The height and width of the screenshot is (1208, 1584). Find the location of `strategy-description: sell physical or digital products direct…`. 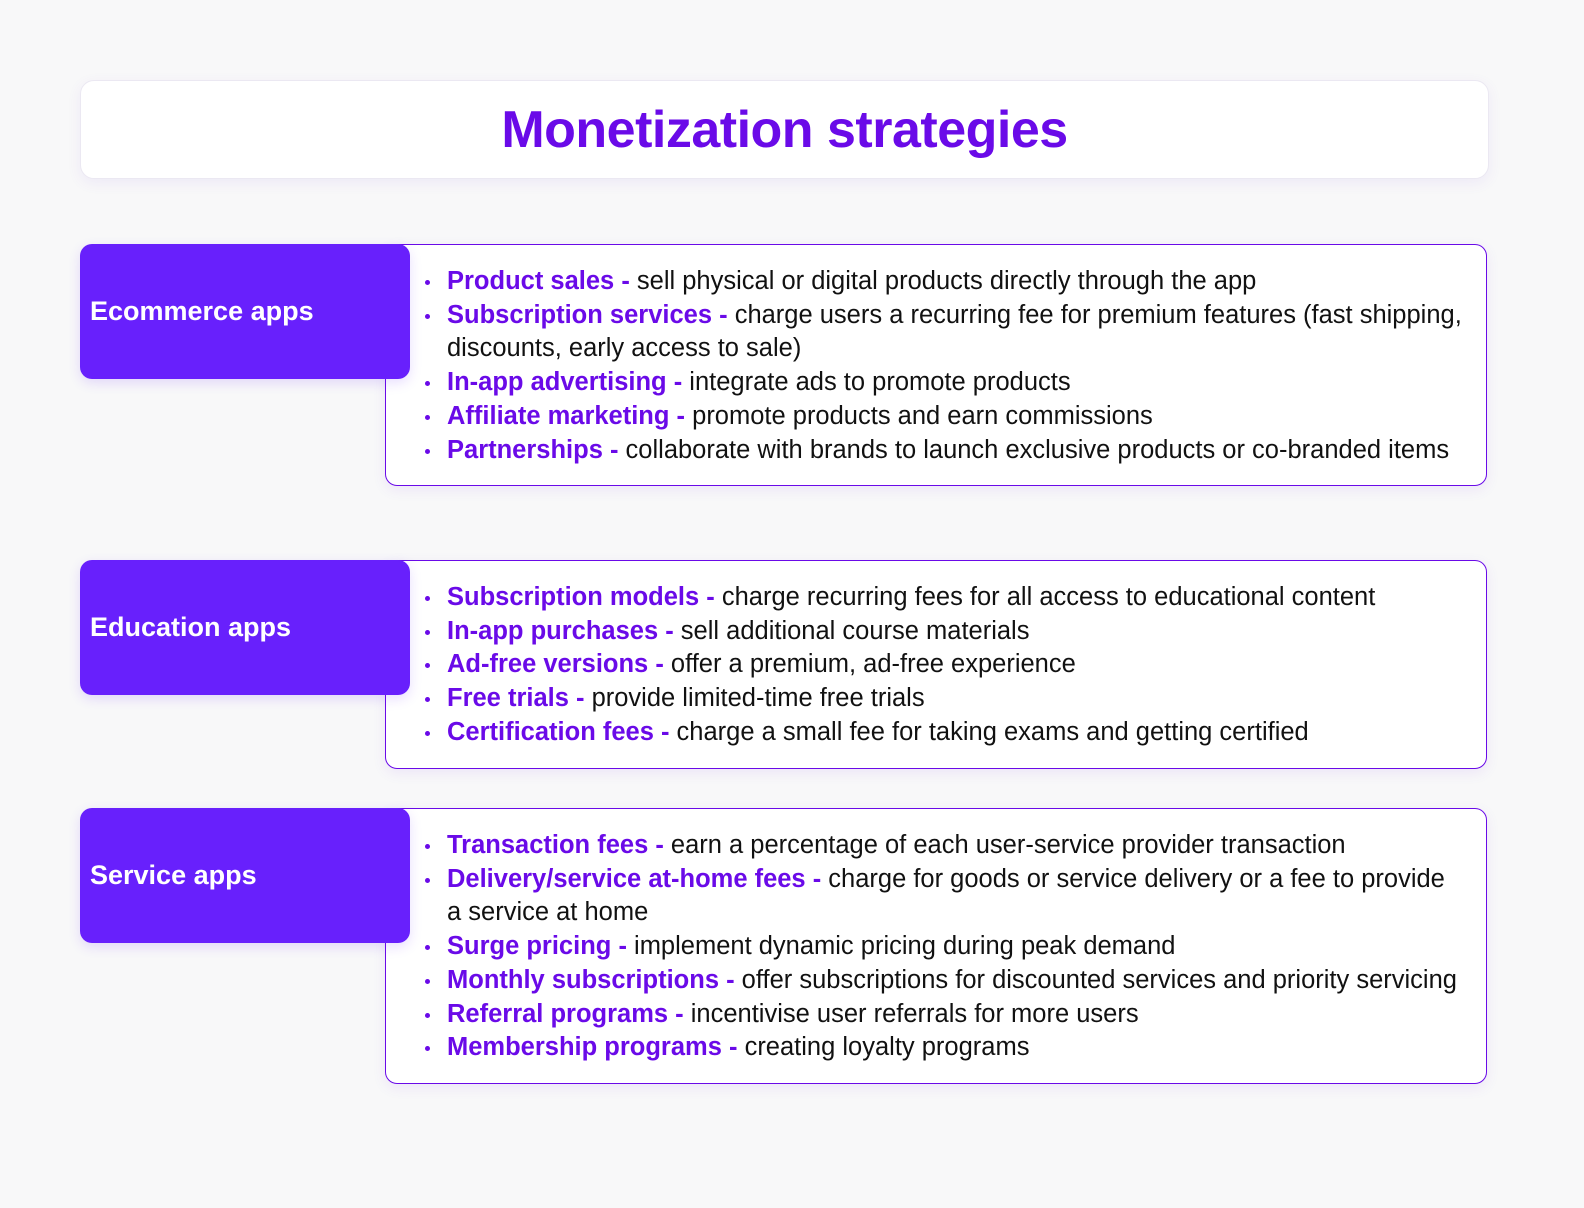

strategy-description: sell physical or digital products direct… is located at coordinates (943, 281).